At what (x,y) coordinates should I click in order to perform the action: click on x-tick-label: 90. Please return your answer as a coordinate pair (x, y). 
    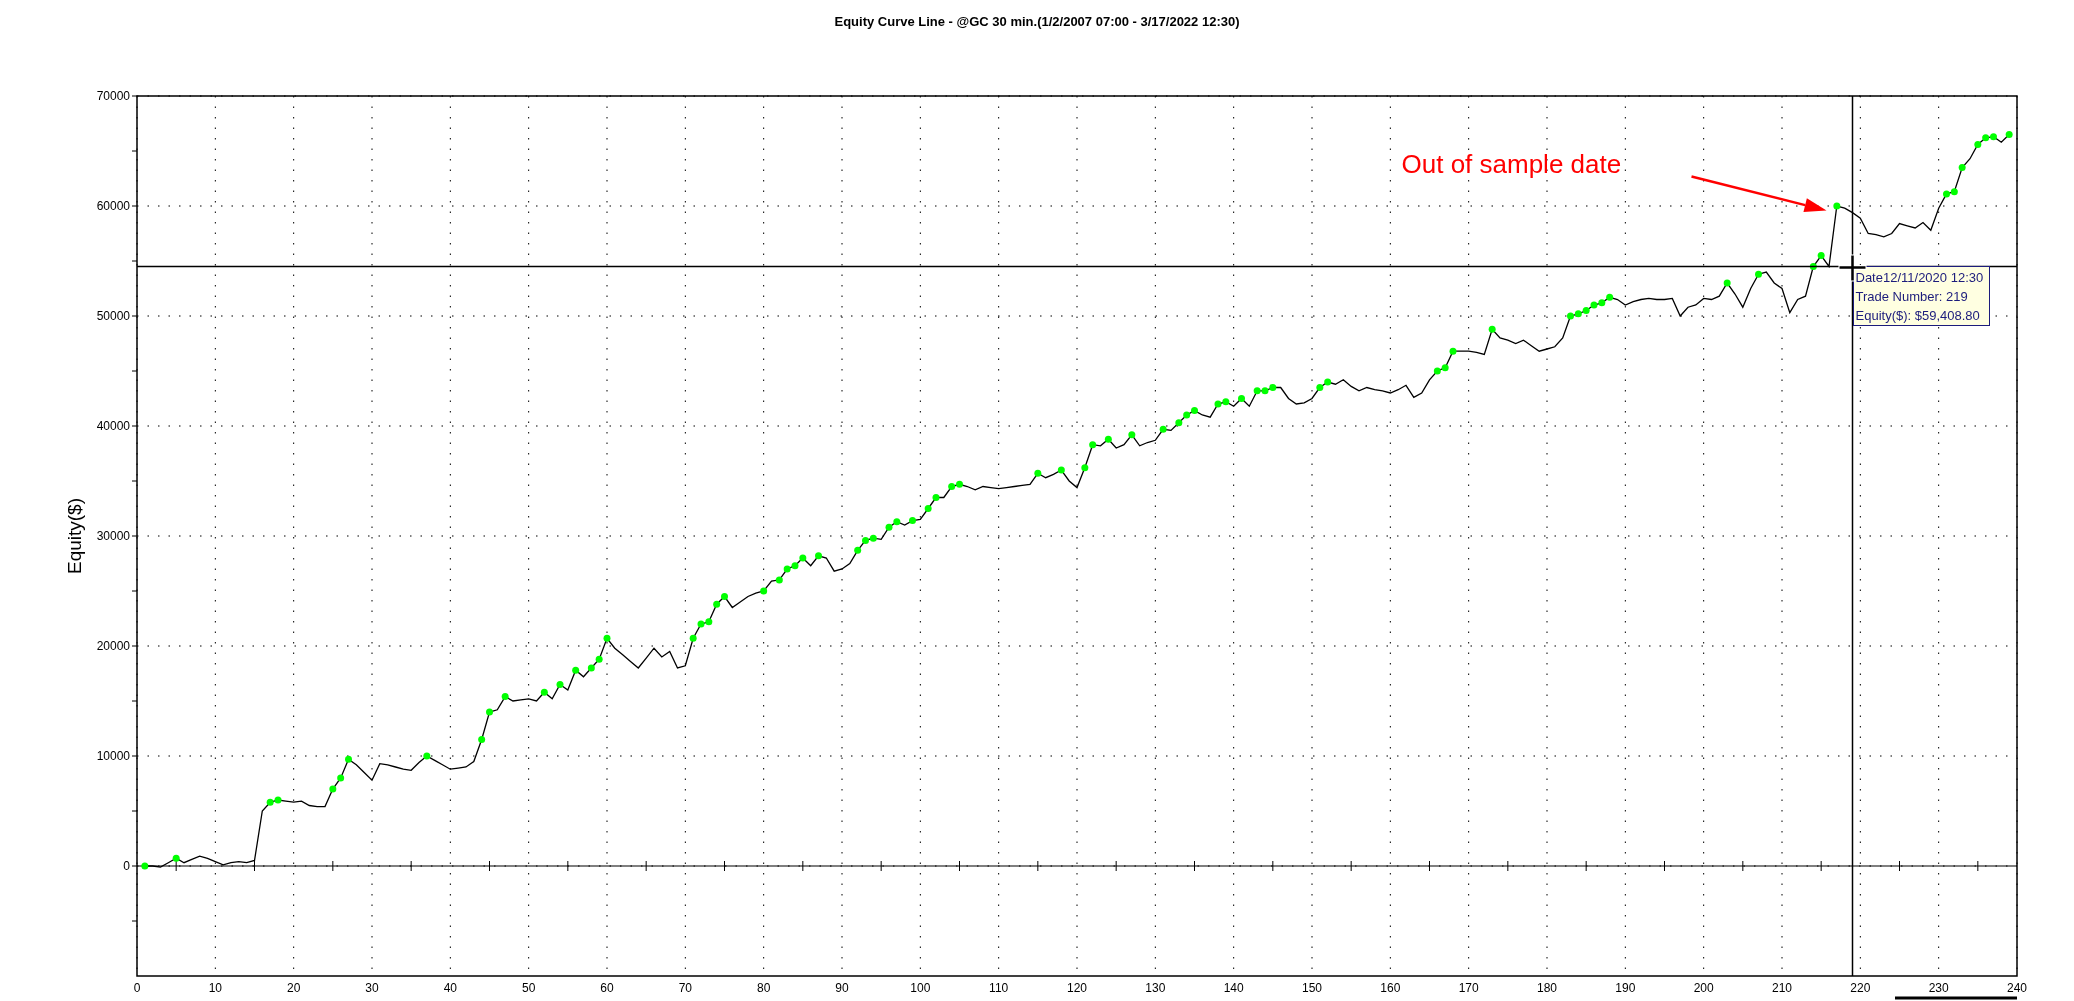
    Looking at the image, I should click on (842, 988).